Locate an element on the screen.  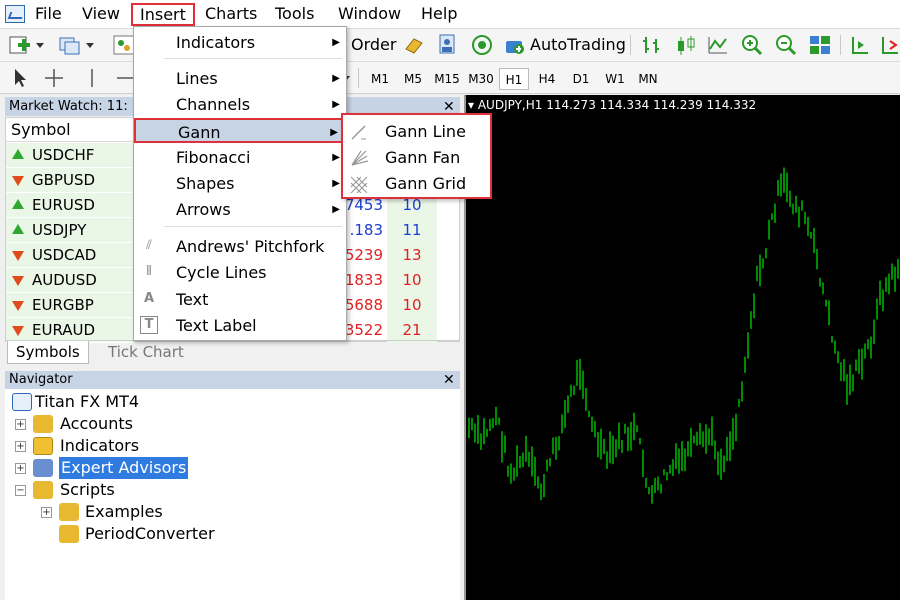
text-label-icon: T is located at coordinates (149, 325).